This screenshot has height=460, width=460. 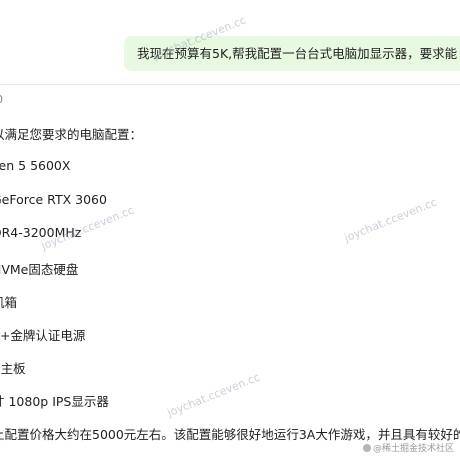 I want to click on response-line: DR4-3200MHz, so click(x=41, y=232).